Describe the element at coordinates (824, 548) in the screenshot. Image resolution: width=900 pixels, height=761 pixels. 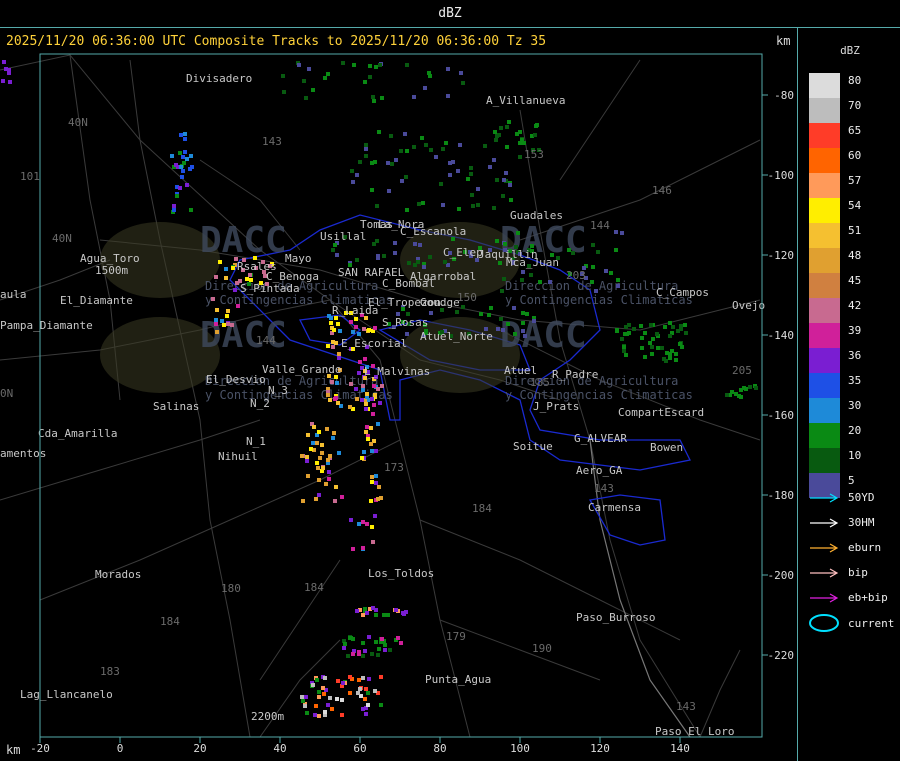
I see `track-arrow-icon` at that location.